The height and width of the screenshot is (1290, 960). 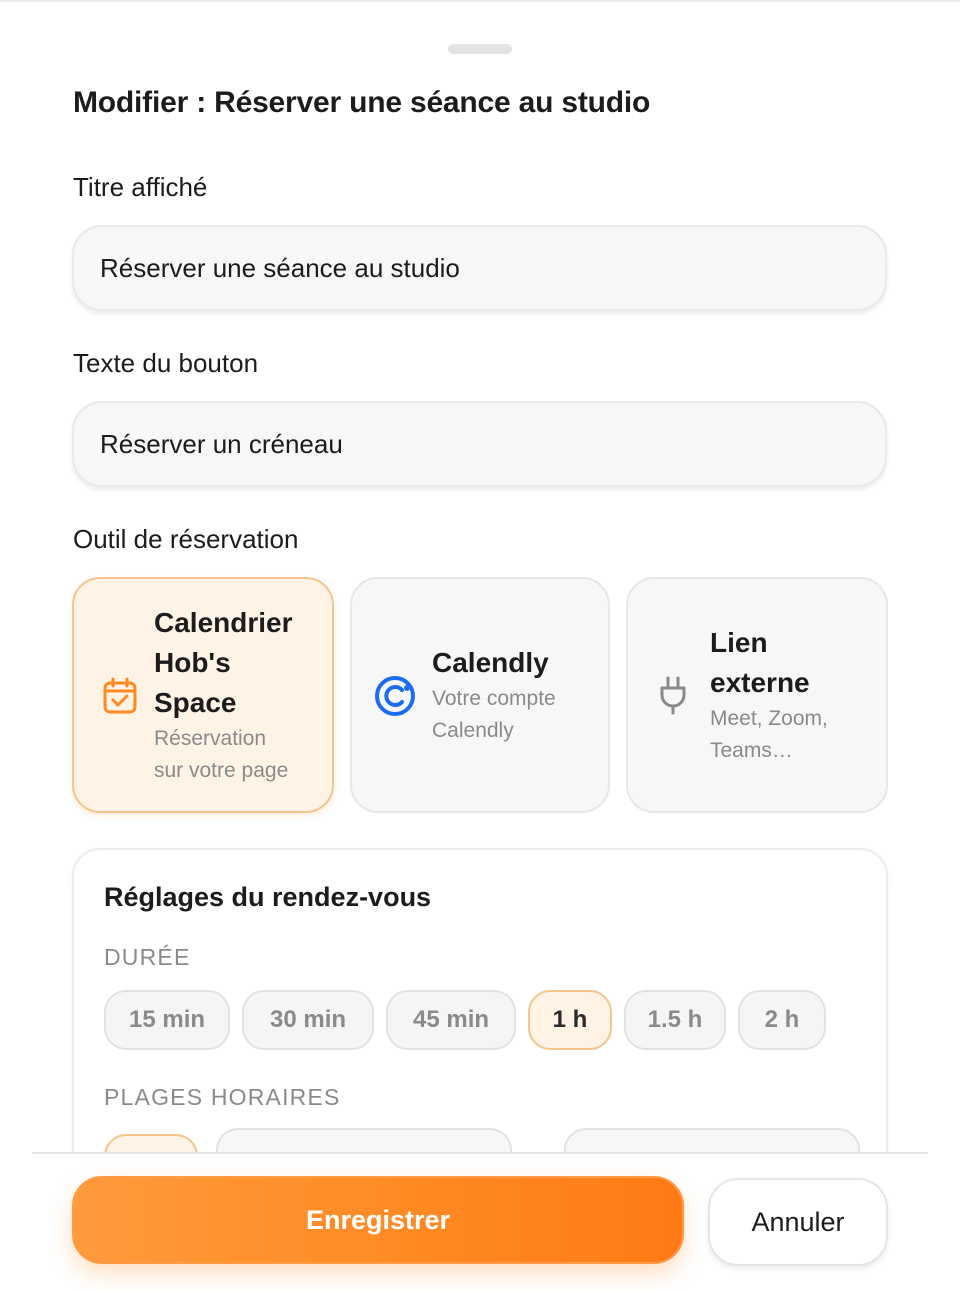 What do you see at coordinates (479, 444) in the screenshot?
I see `button-text-input: Réserver un créneau` at bounding box center [479, 444].